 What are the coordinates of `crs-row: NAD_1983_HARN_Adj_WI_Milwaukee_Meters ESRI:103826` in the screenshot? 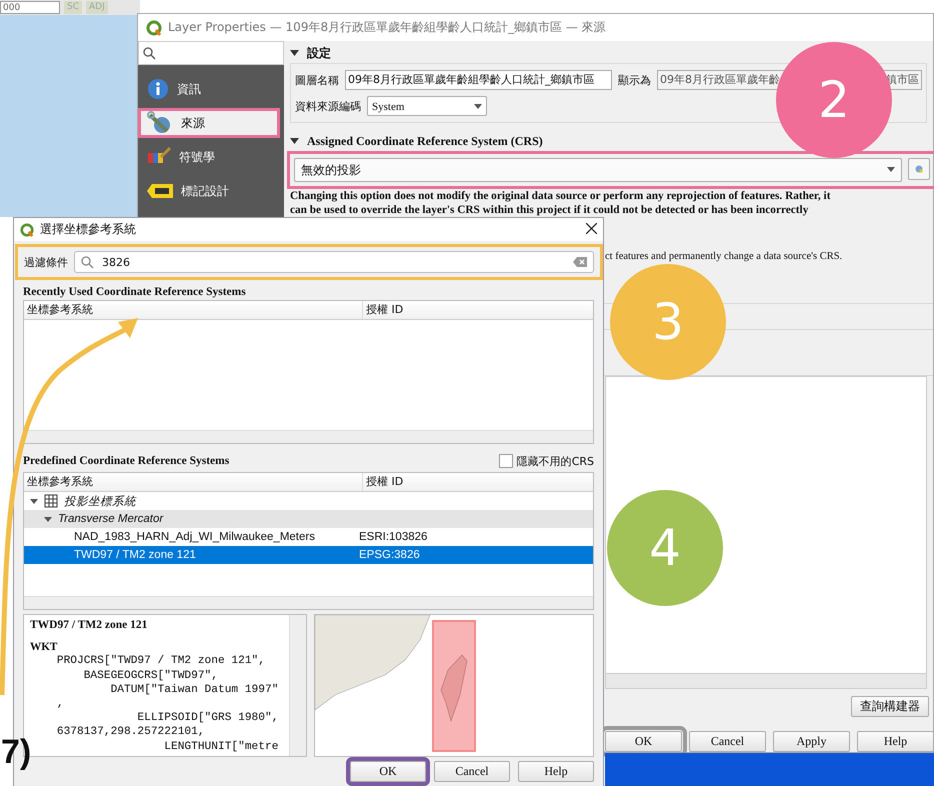 It's located at (308, 537).